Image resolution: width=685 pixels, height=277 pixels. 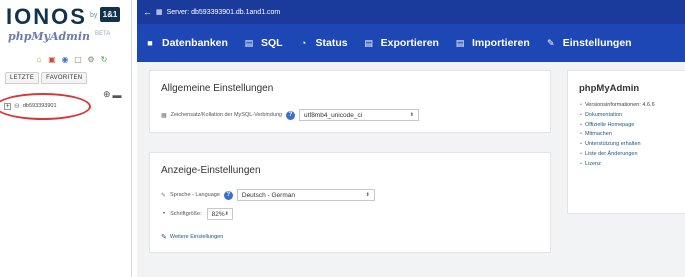 I want to click on menu-status: ◔ Status, so click(x=323, y=43).